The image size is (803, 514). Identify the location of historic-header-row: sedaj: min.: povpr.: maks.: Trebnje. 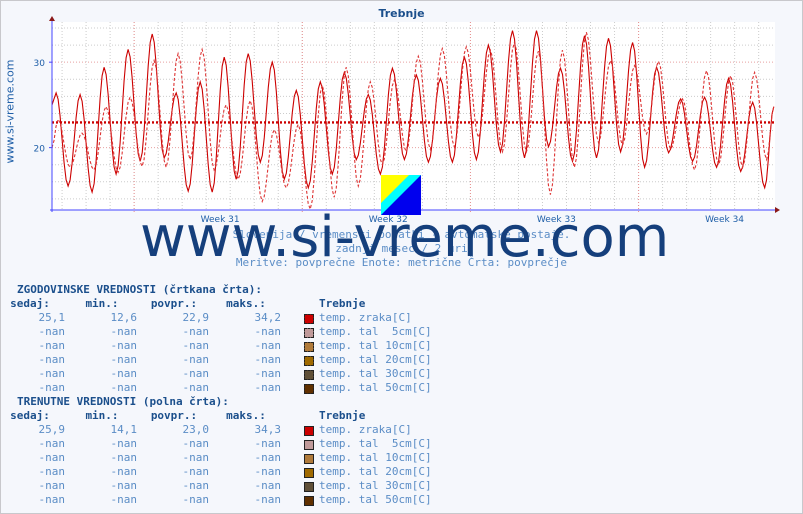
(233, 304).